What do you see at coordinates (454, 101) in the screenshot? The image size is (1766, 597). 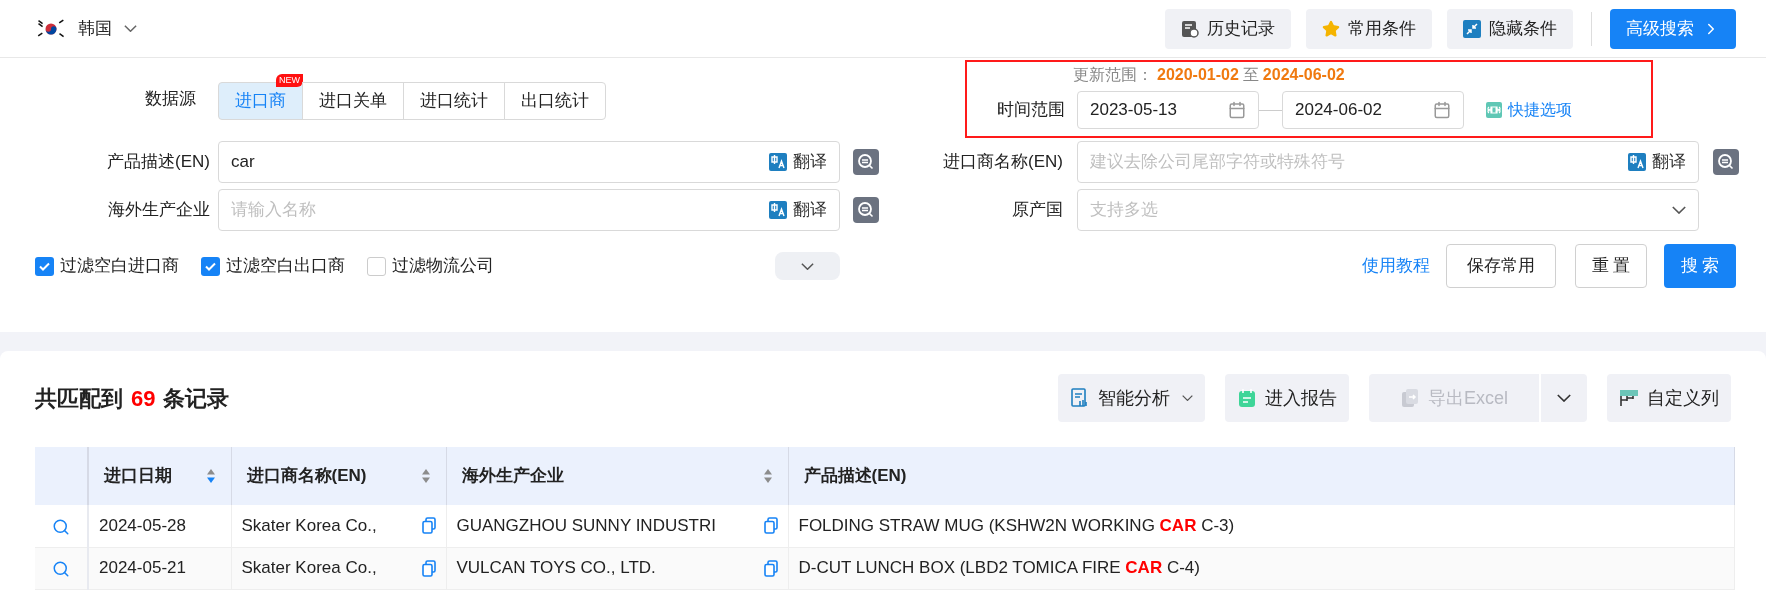 I see `source-tab: 进口统计` at bounding box center [454, 101].